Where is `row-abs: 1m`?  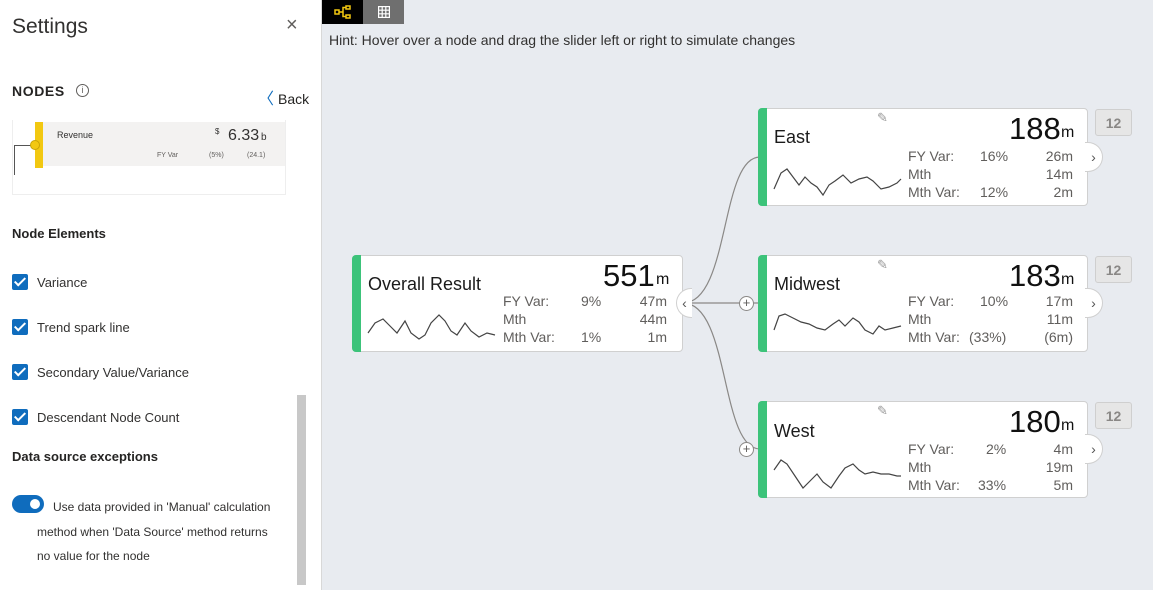
row-abs: 1m is located at coordinates (657, 337).